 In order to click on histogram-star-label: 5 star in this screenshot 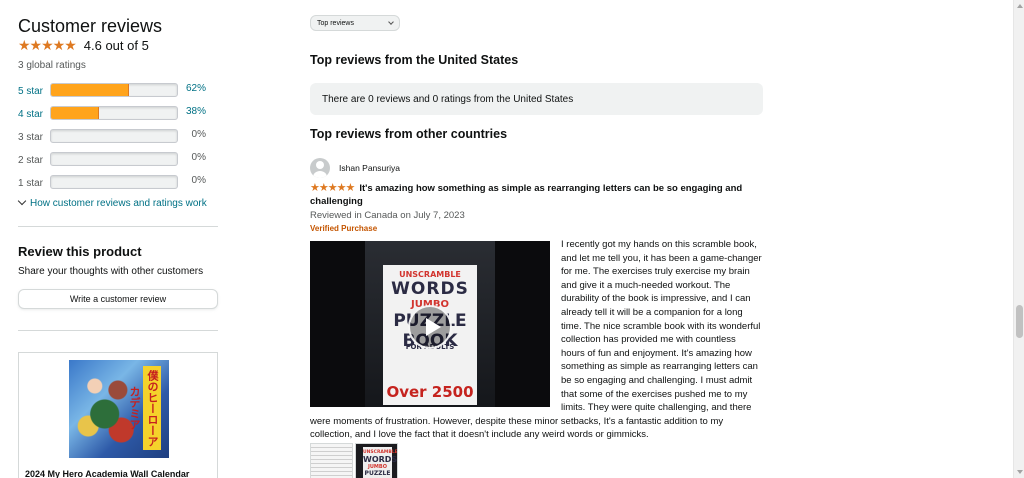, I will do `click(34, 91)`.